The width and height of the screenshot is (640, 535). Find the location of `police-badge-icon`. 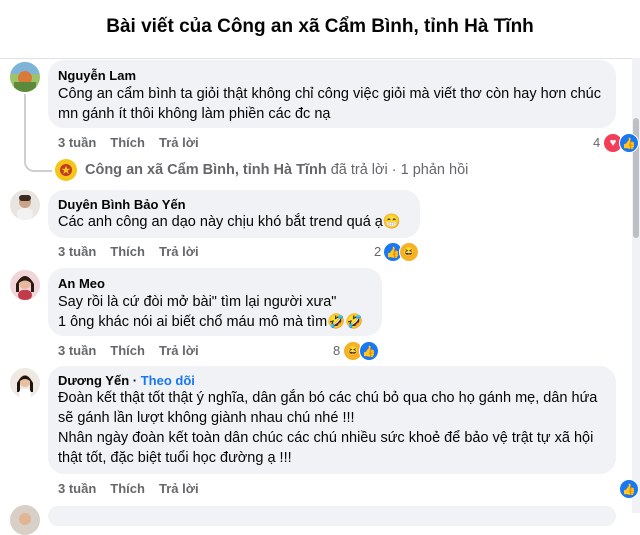

police-badge-icon is located at coordinates (66, 170).